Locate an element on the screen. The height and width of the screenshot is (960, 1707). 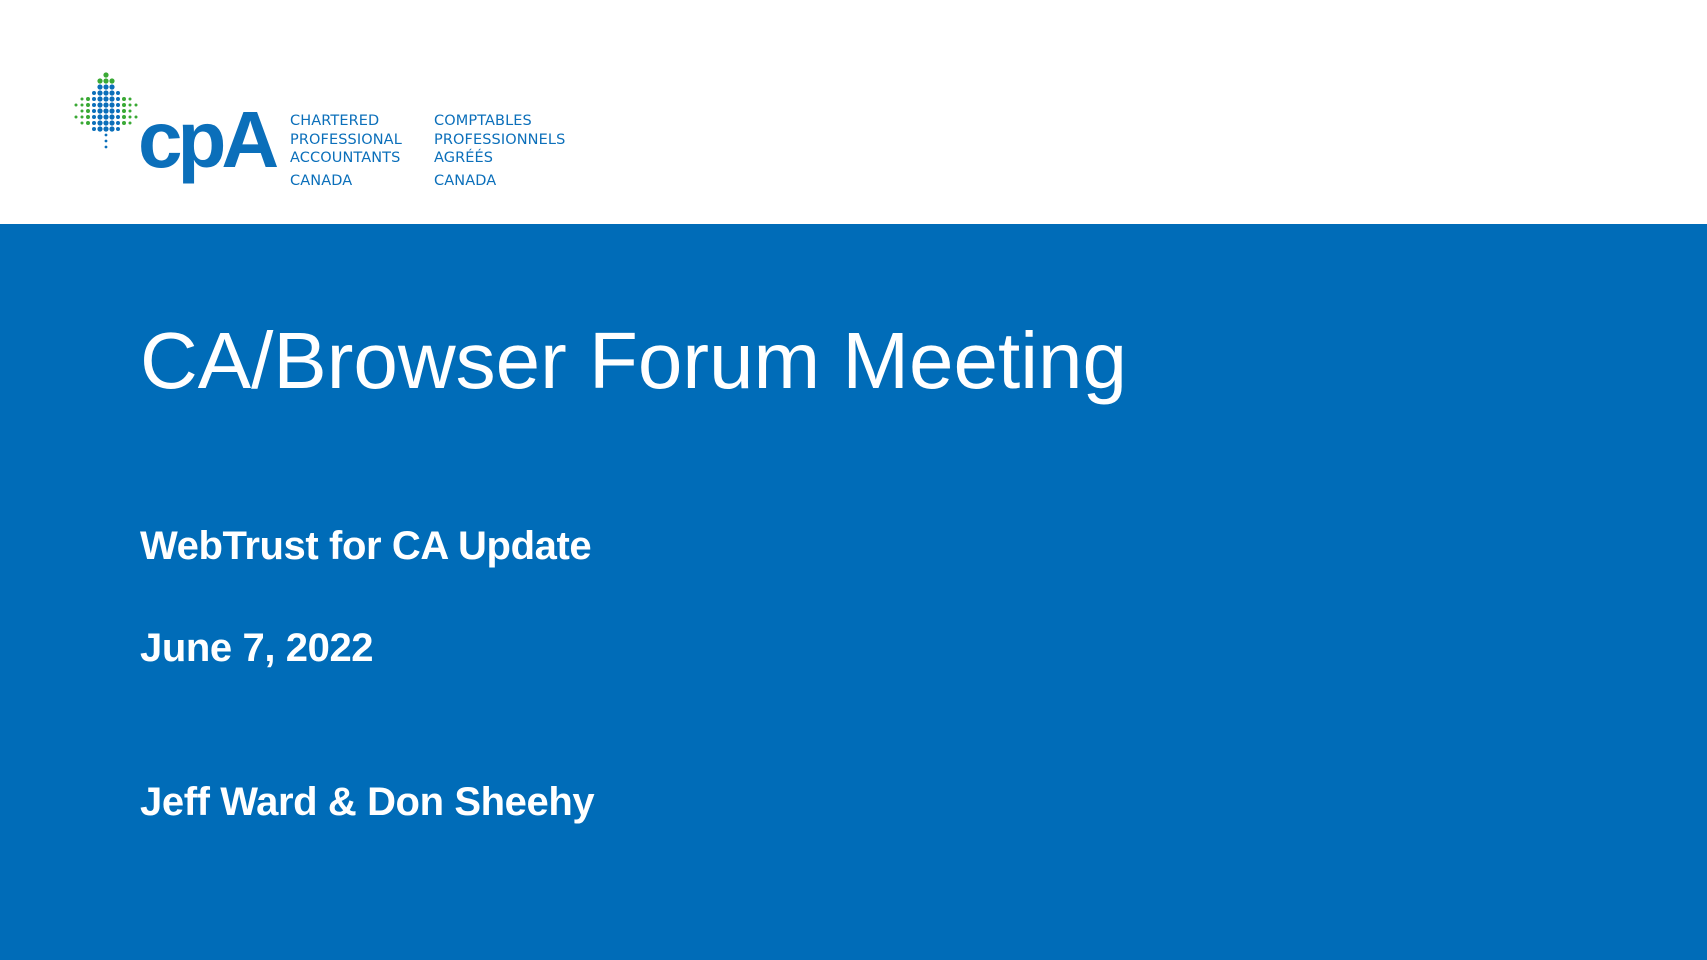
slide-date: June 7, 2022 is located at coordinates (257, 648).